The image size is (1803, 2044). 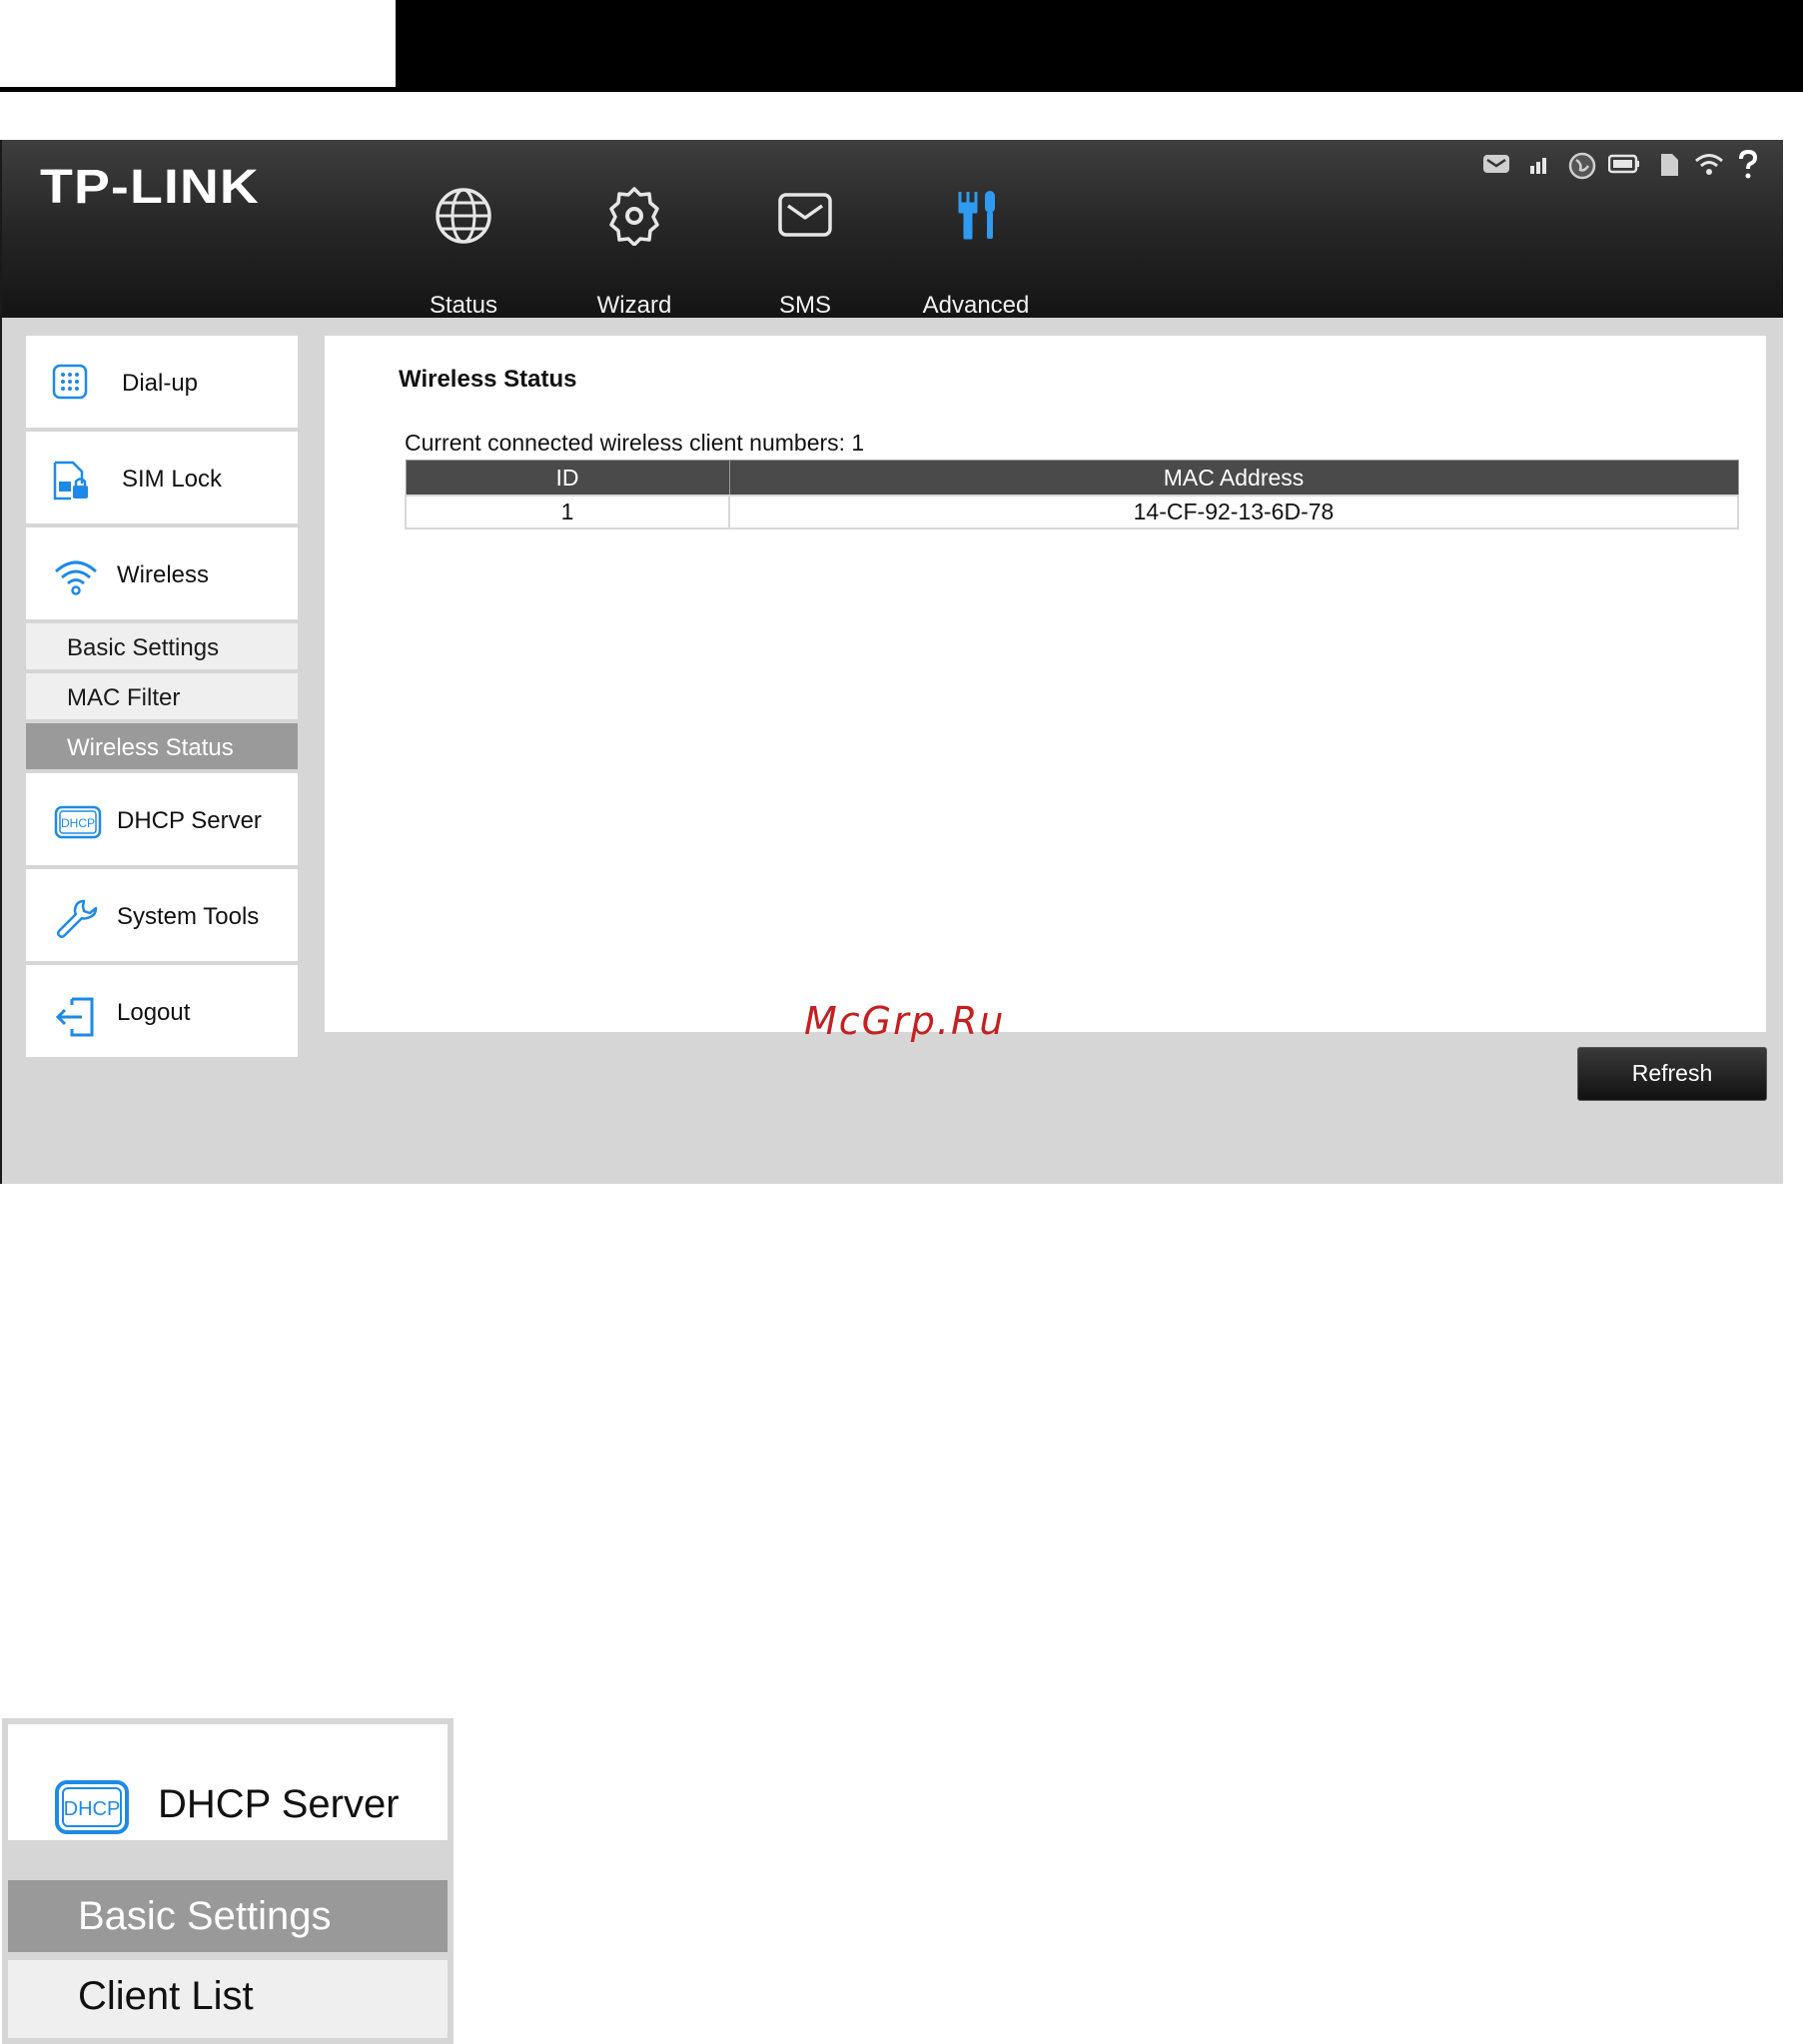 I want to click on logout-icon, so click(x=74, y=1017).